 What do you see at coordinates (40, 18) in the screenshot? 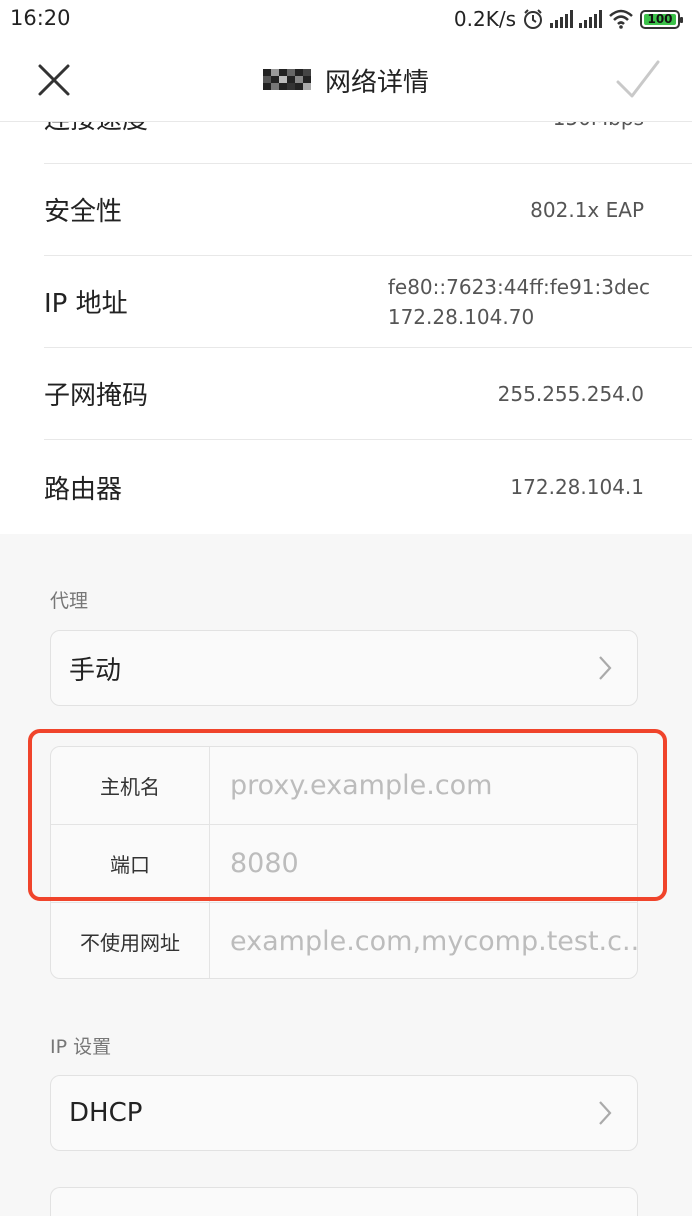
I see `status-time: 16:20` at bounding box center [40, 18].